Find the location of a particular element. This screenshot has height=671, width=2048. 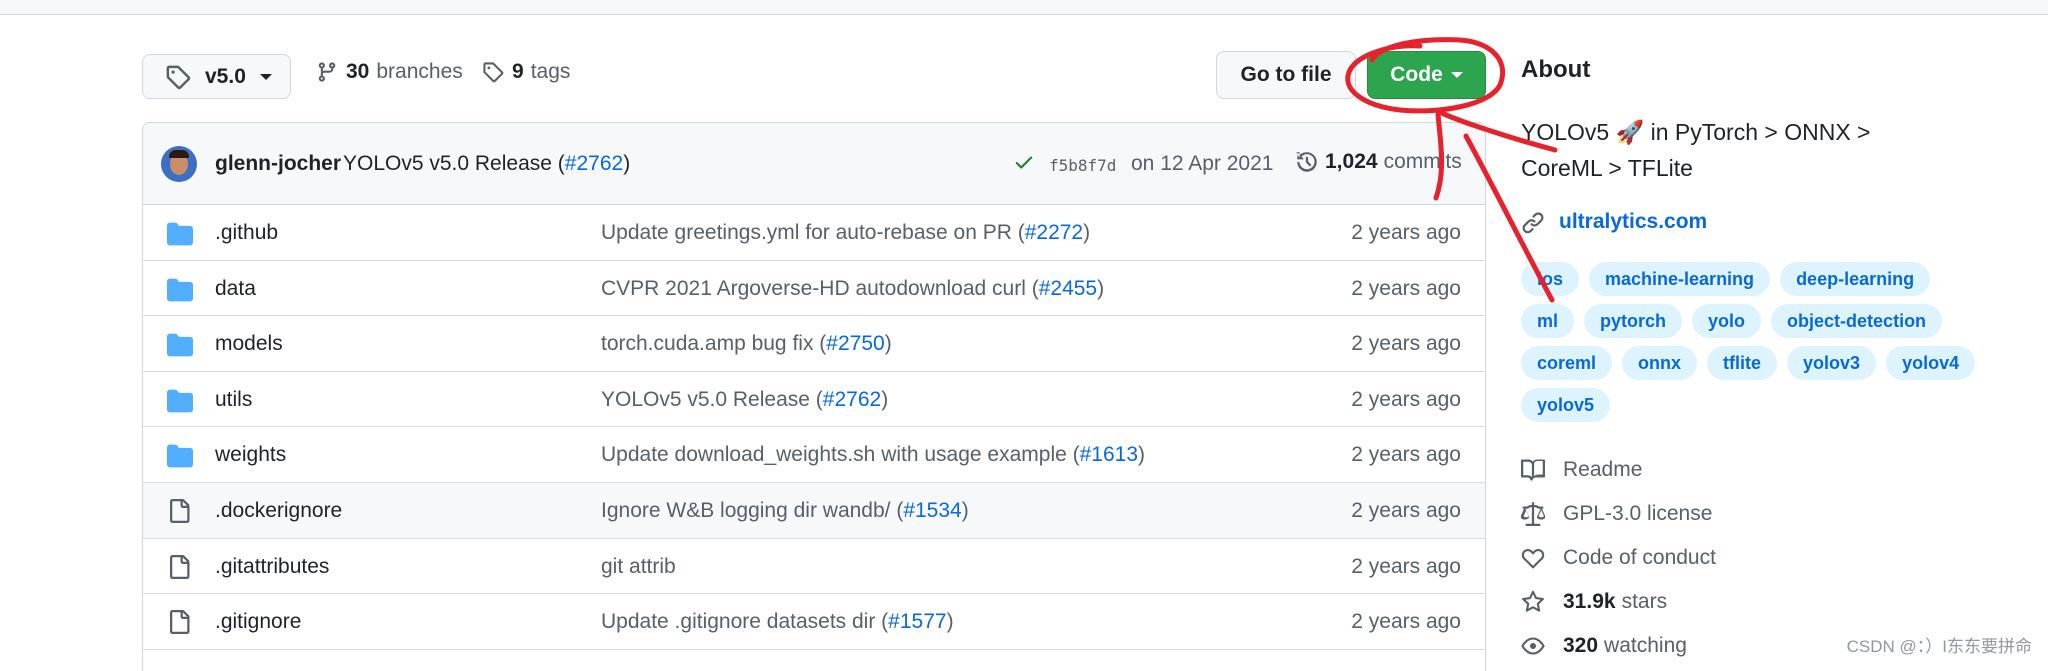

commit-sha: f5b8f7d is located at coordinates (1082, 165).